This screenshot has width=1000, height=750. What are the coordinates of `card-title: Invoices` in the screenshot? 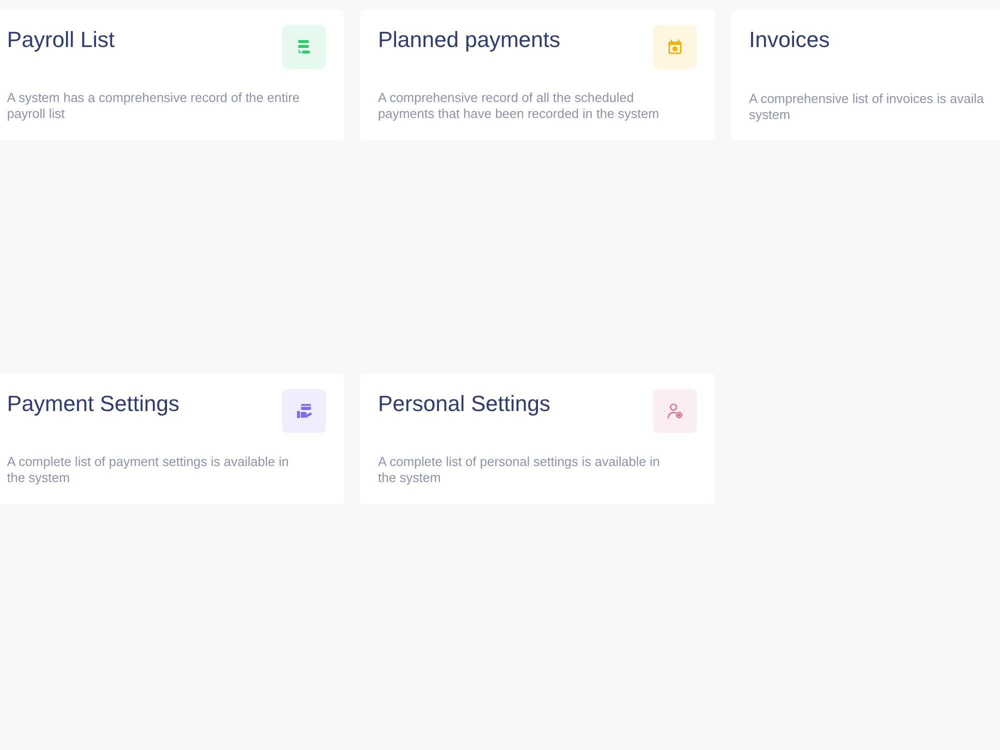 It's located at (789, 40).